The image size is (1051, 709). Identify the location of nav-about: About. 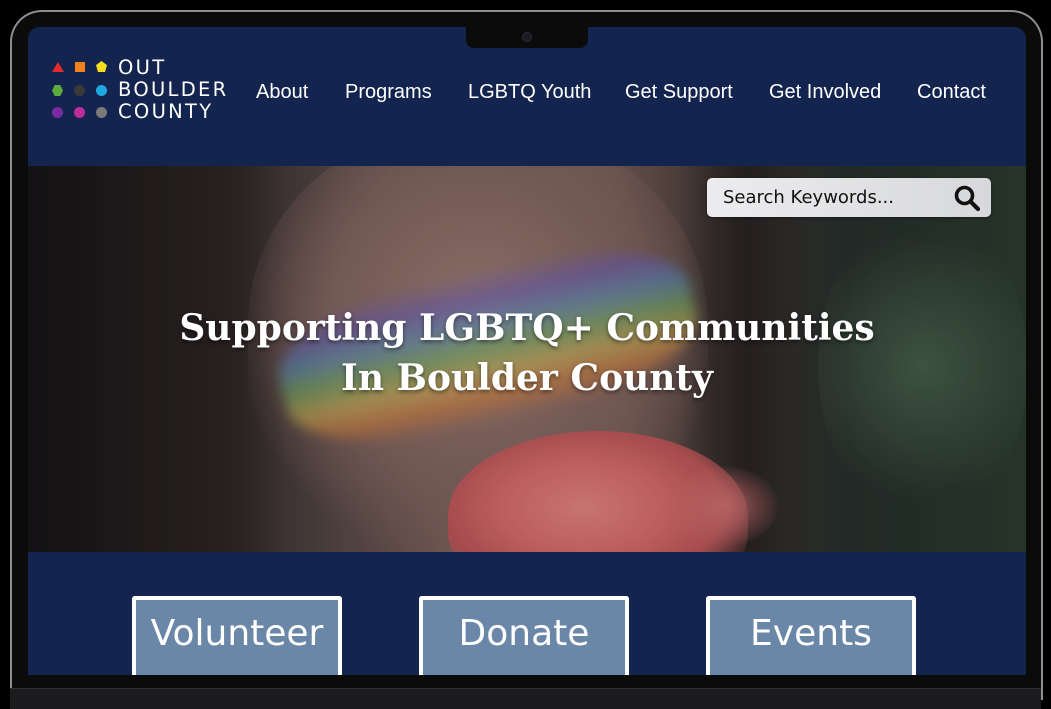
(282, 92).